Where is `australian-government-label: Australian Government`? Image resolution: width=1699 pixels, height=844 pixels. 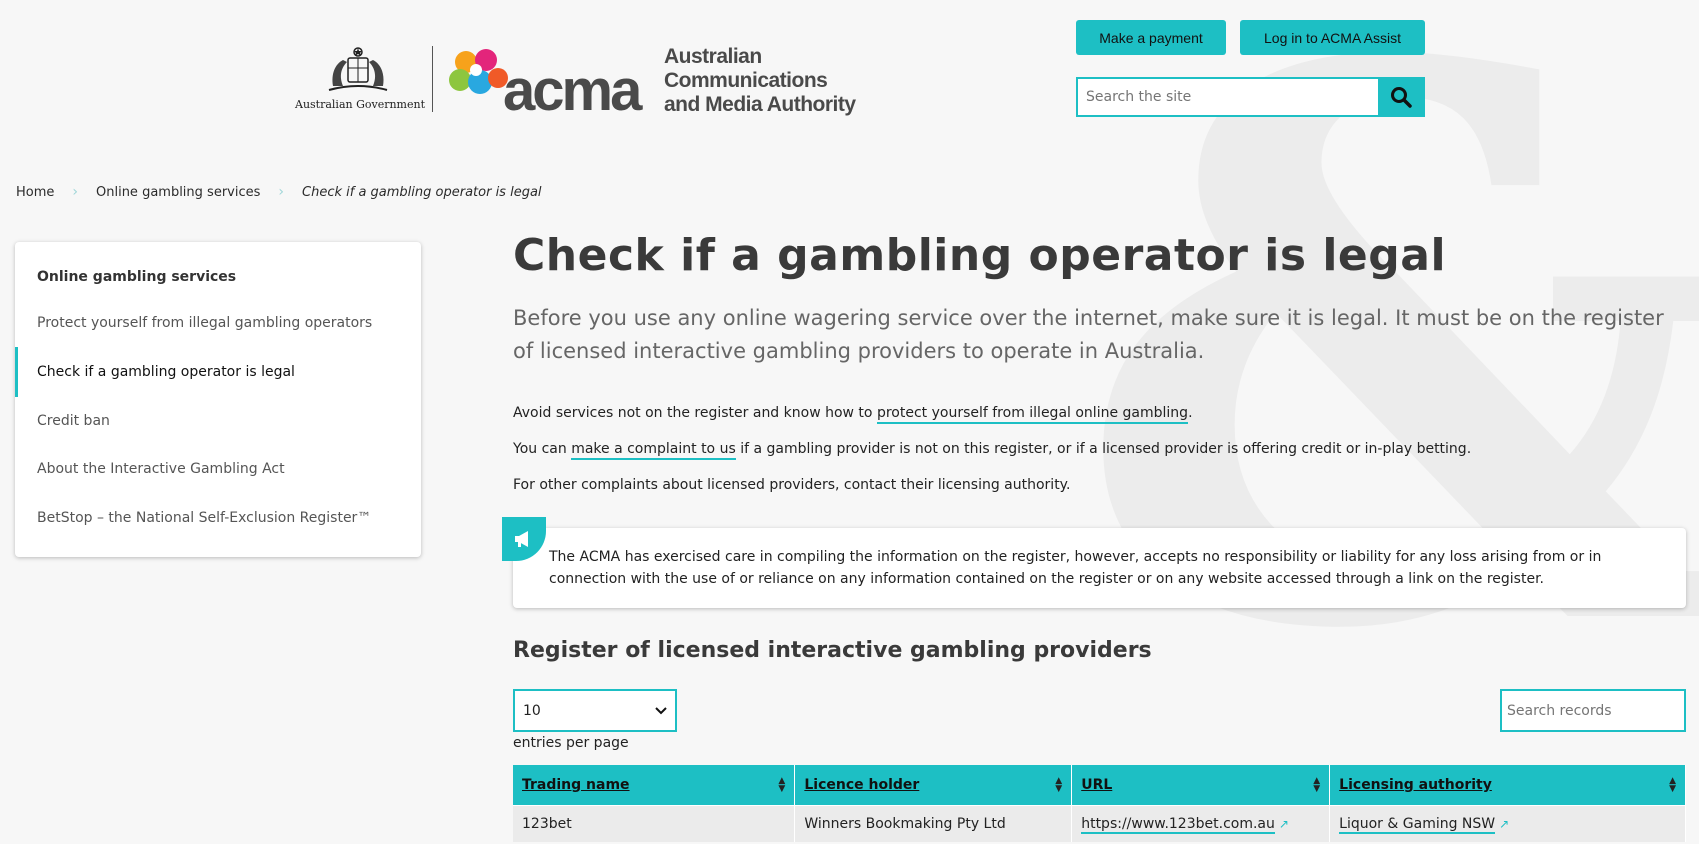
australian-government-label: Australian Government is located at coordinates (360, 104).